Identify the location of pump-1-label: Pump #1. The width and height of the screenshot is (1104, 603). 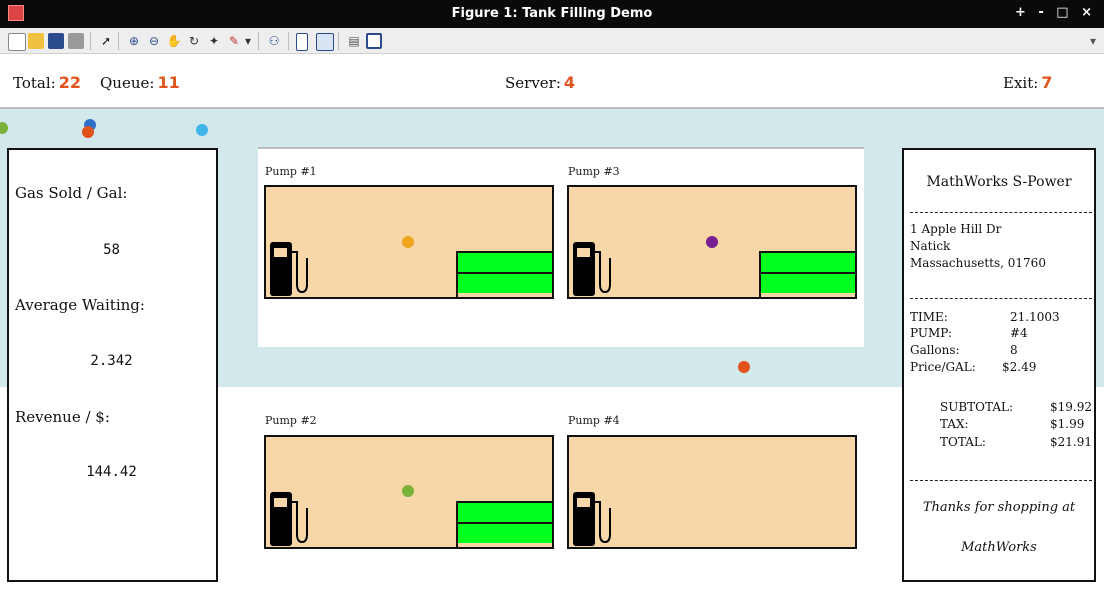
(291, 171).